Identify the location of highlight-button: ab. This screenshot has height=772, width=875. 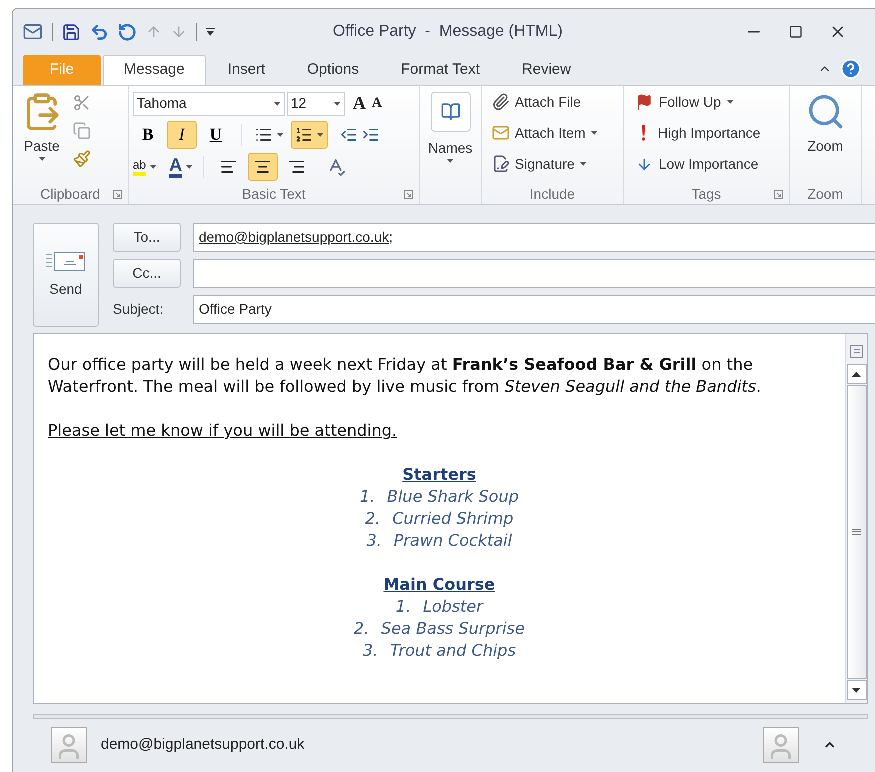
(145, 167).